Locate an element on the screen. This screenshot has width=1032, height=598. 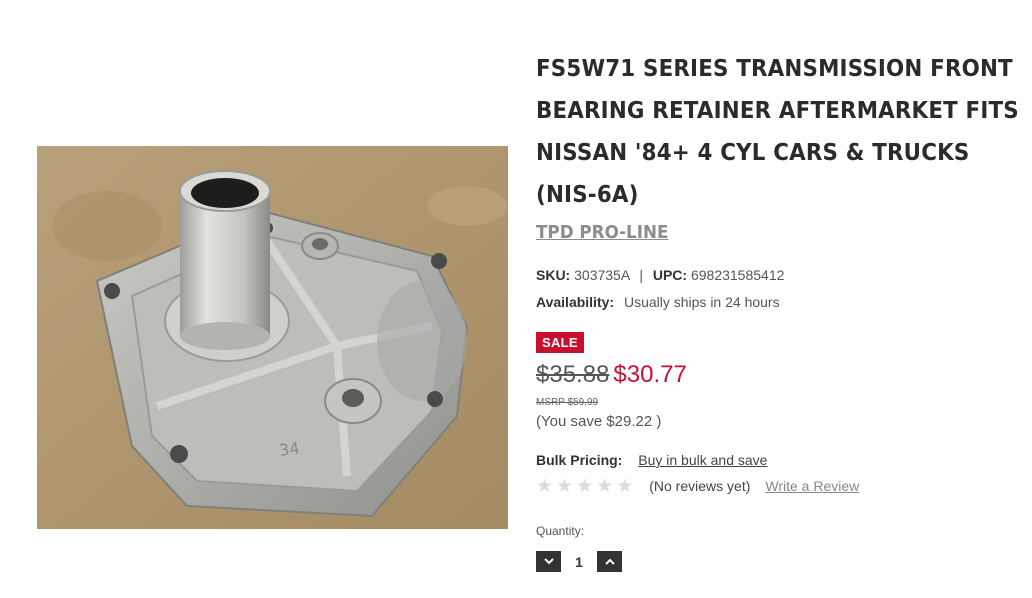
chevron-up-icon is located at coordinates (609, 561).